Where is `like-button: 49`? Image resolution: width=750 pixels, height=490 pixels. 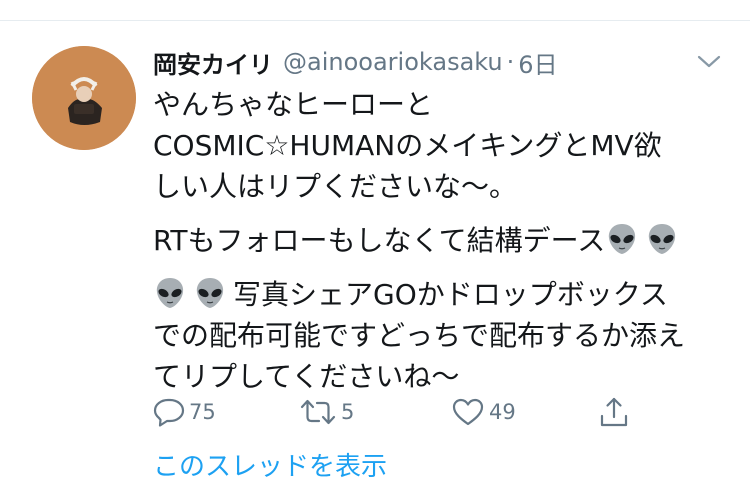
like-button: 49 is located at coordinates (483, 412).